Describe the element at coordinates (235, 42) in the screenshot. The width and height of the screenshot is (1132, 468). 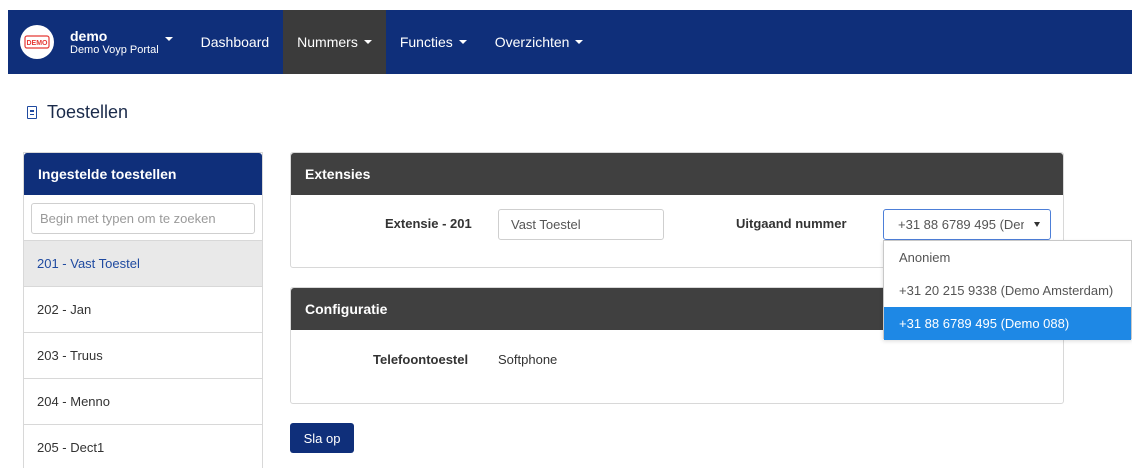
I see `nav-dashboard: Dashboard` at that location.